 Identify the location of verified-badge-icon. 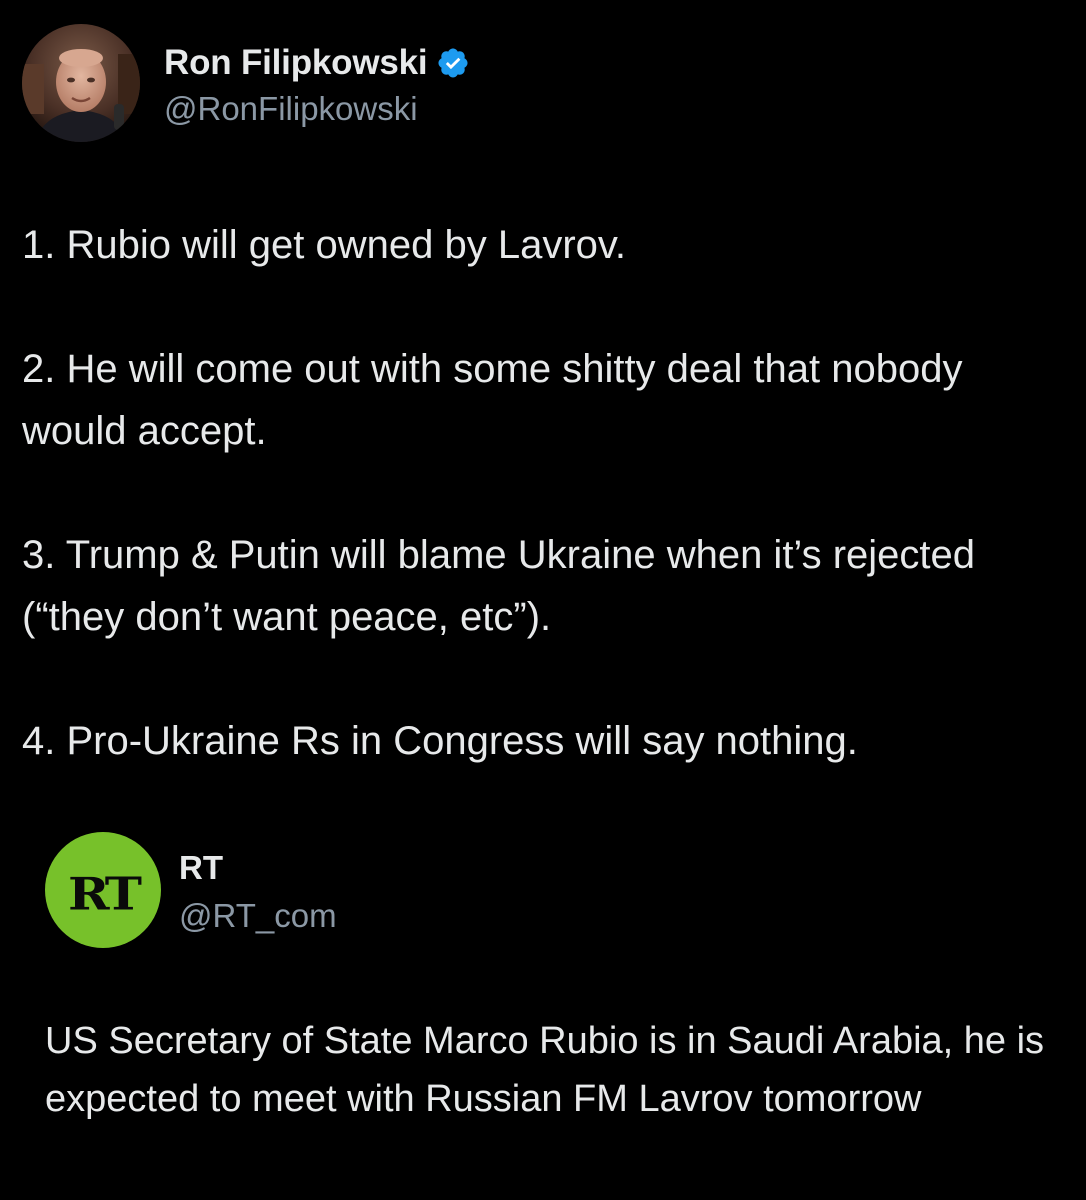
(453, 63).